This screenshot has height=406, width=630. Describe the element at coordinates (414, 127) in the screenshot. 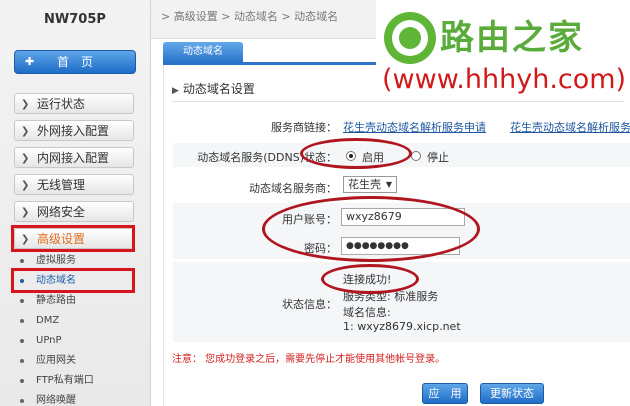

I see `provider-signup-link: 花生壳动态域名解析服务申请` at that location.